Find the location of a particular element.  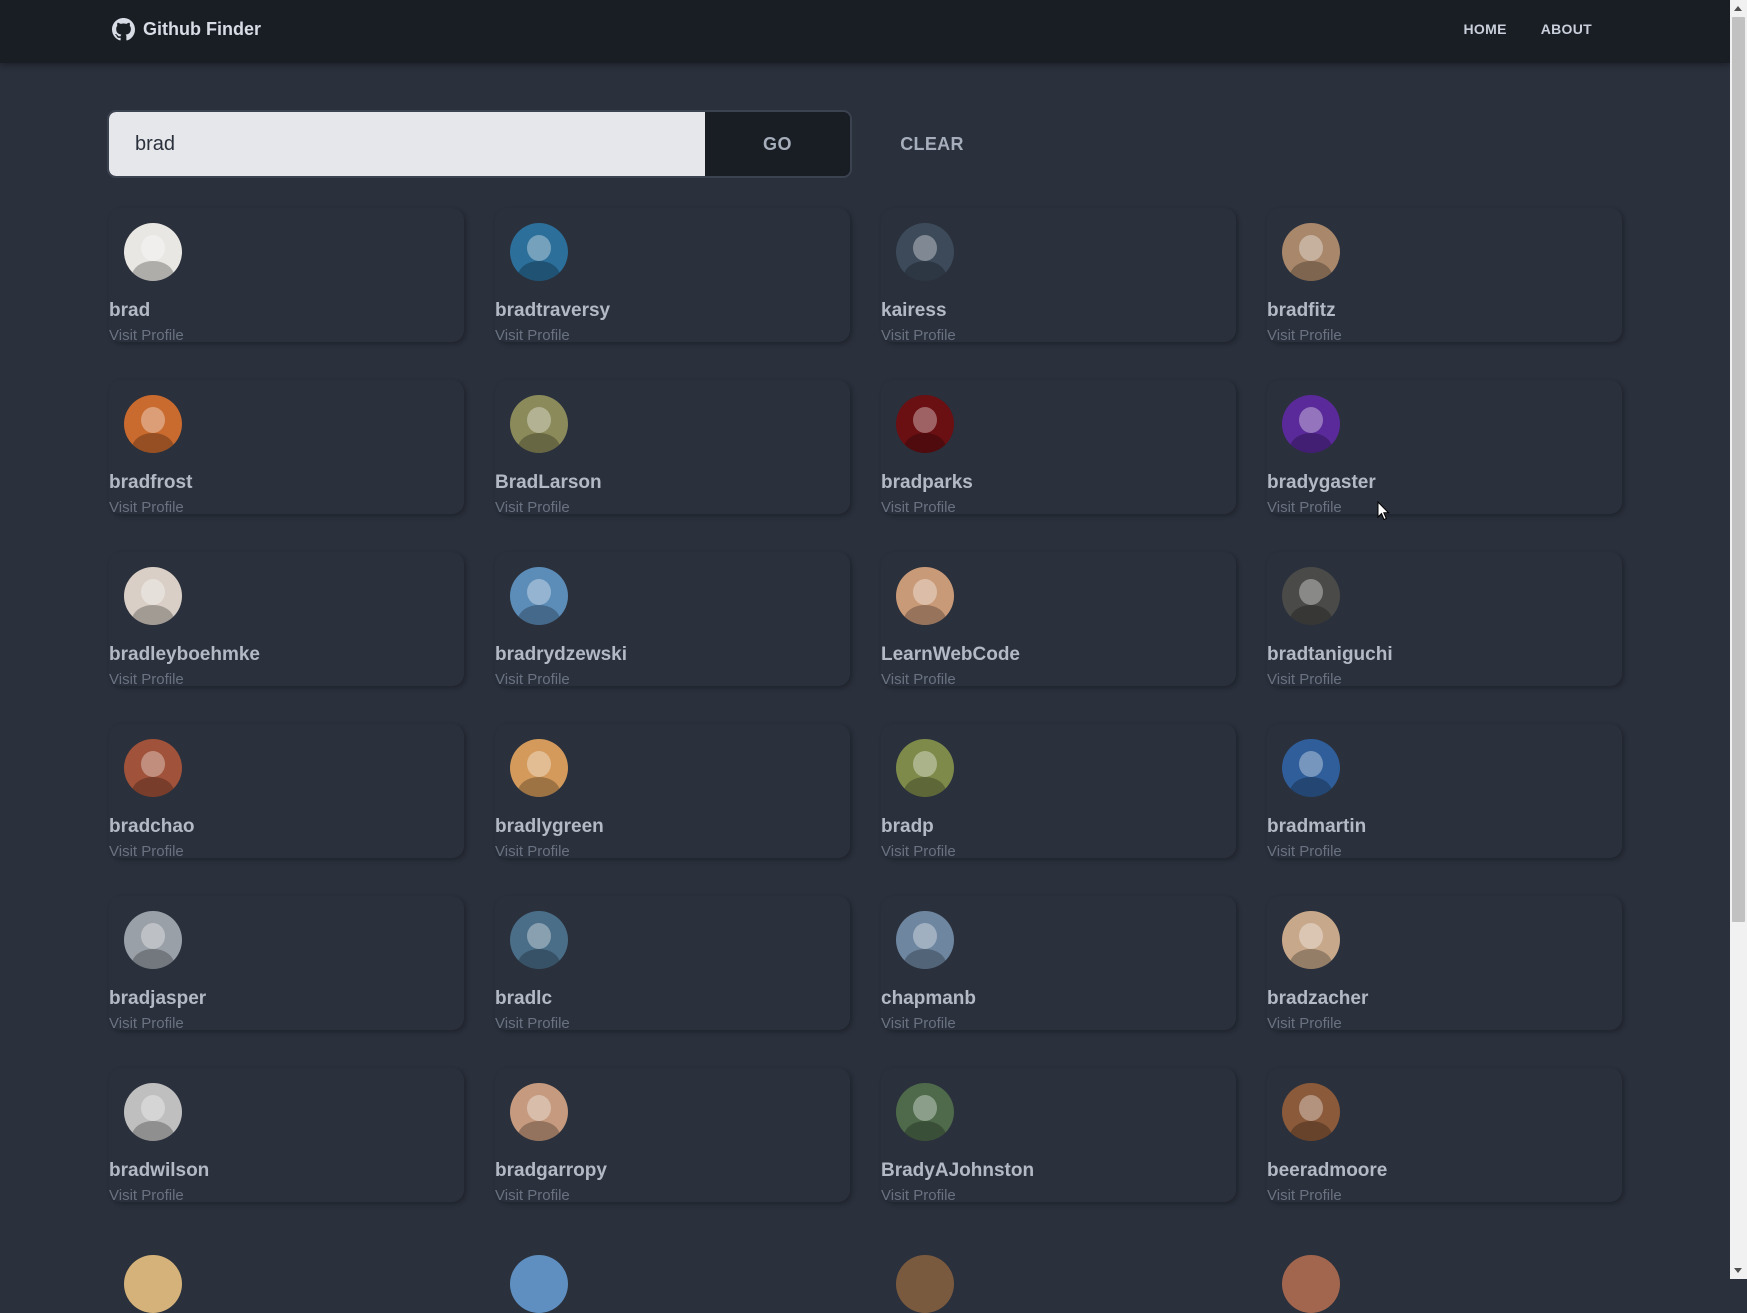

user-card: brad Visit Profile is located at coordinates (286, 276).